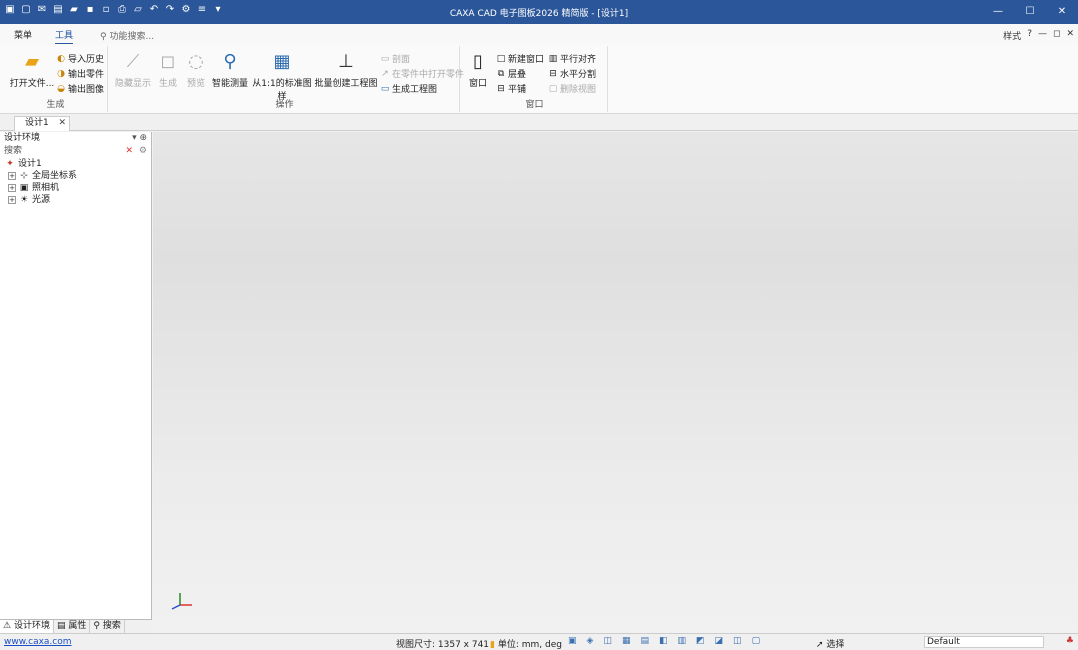 The width and height of the screenshot is (1078, 650). I want to click on view-tool-icon: ◪, so click(719, 641).